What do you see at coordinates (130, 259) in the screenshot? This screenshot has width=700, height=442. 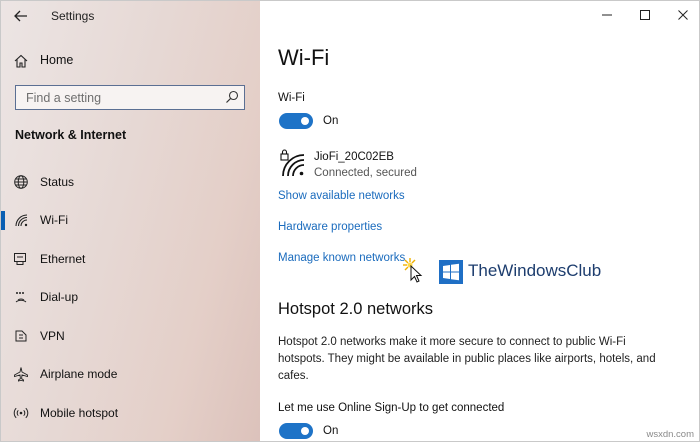 I see `sidebar-item-ethernet: Ethernet` at bounding box center [130, 259].